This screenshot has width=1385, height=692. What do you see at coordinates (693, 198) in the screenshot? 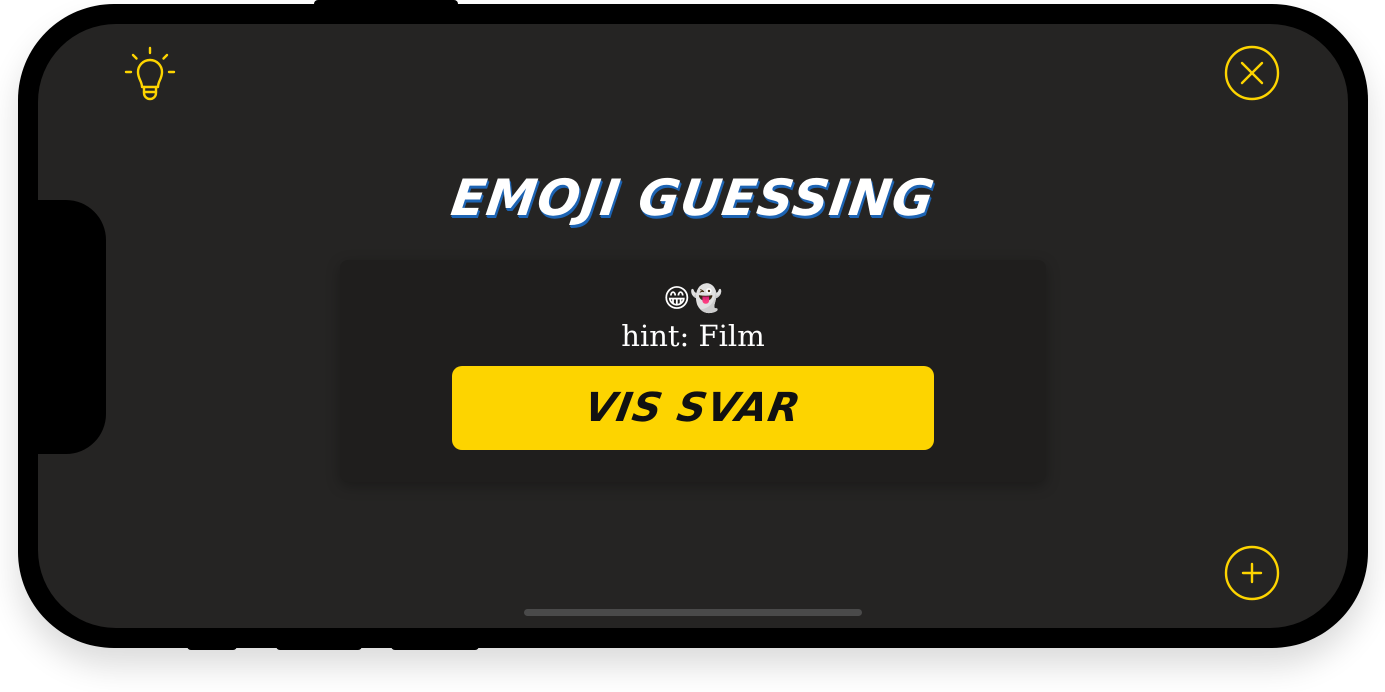
I see `app-title: EMOJI GUESSING` at bounding box center [693, 198].